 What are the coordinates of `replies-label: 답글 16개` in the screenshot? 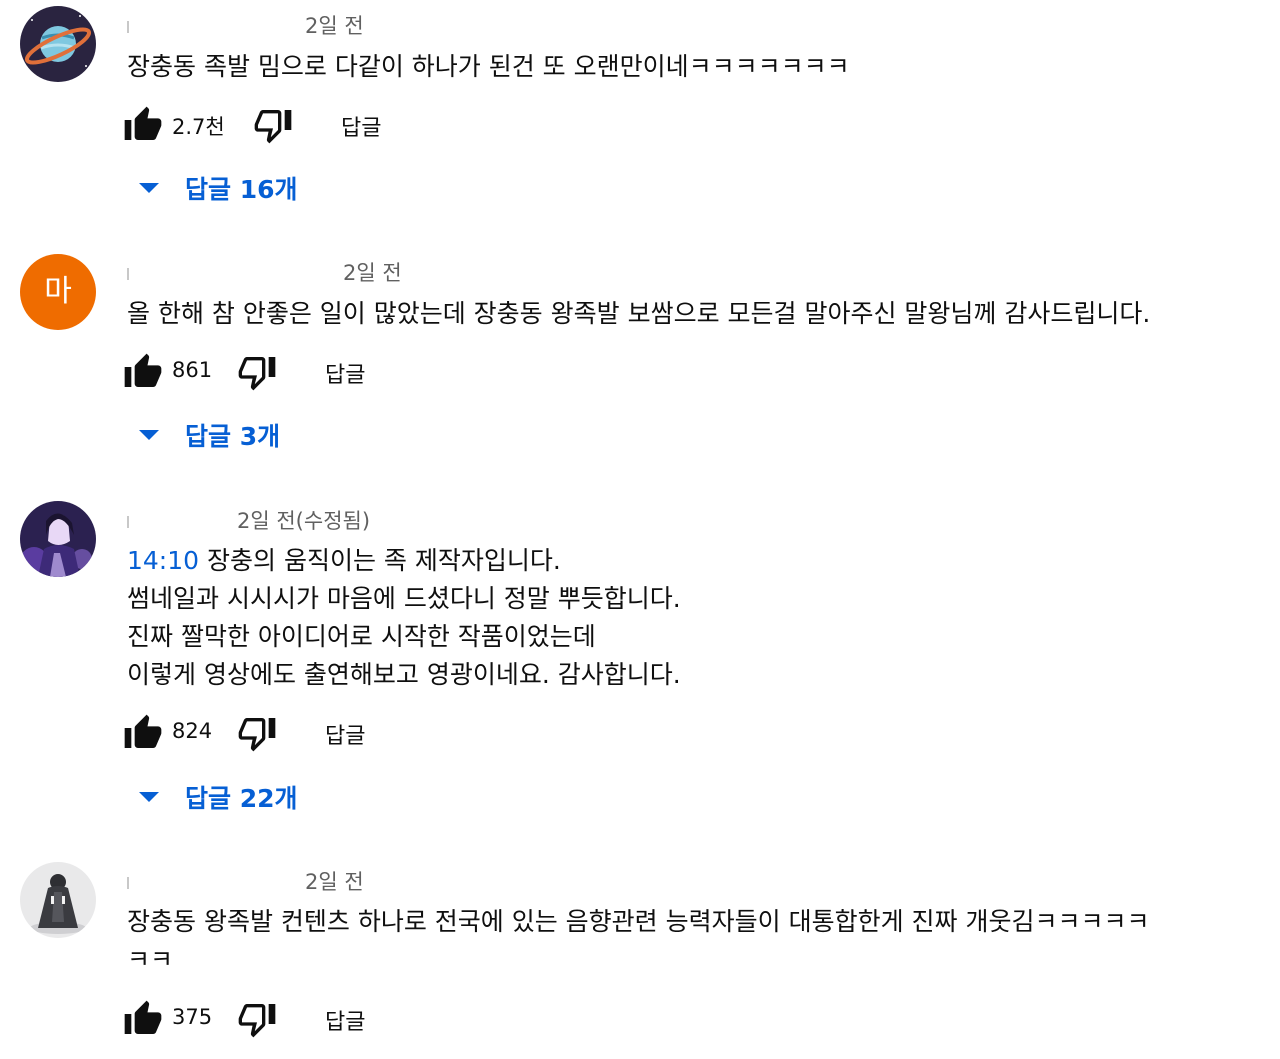 It's located at (241, 189).